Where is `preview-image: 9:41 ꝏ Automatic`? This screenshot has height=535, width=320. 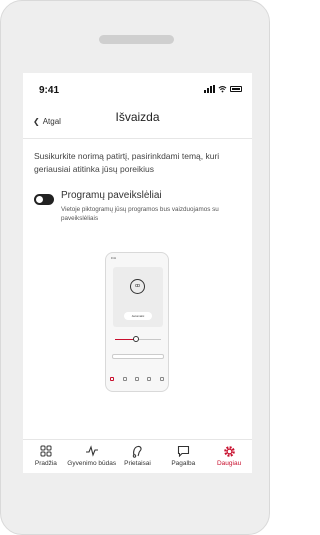
preview-image: 9:41 ꝏ Automatic is located at coordinates (137, 322).